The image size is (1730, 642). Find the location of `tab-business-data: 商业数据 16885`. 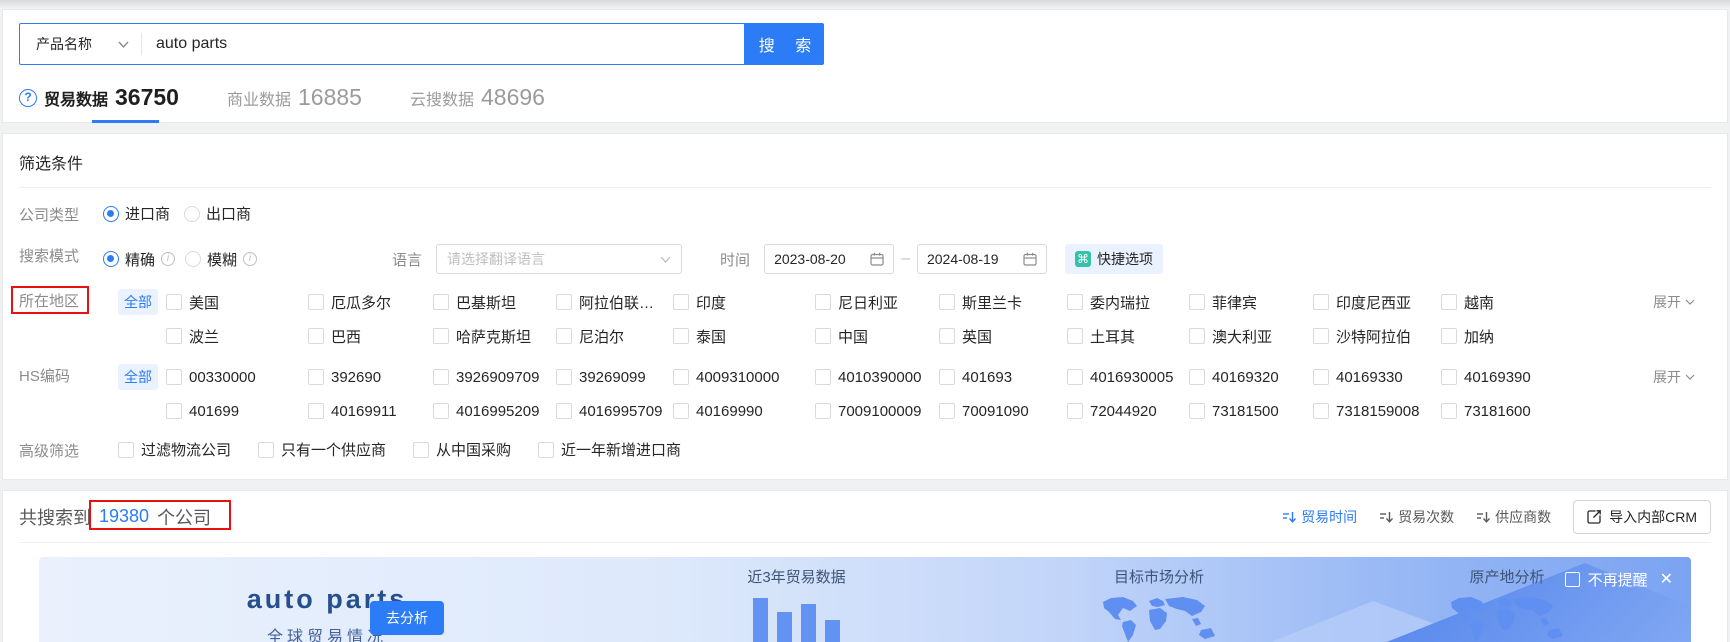

tab-business-data: 商业数据 16885 is located at coordinates (294, 103).